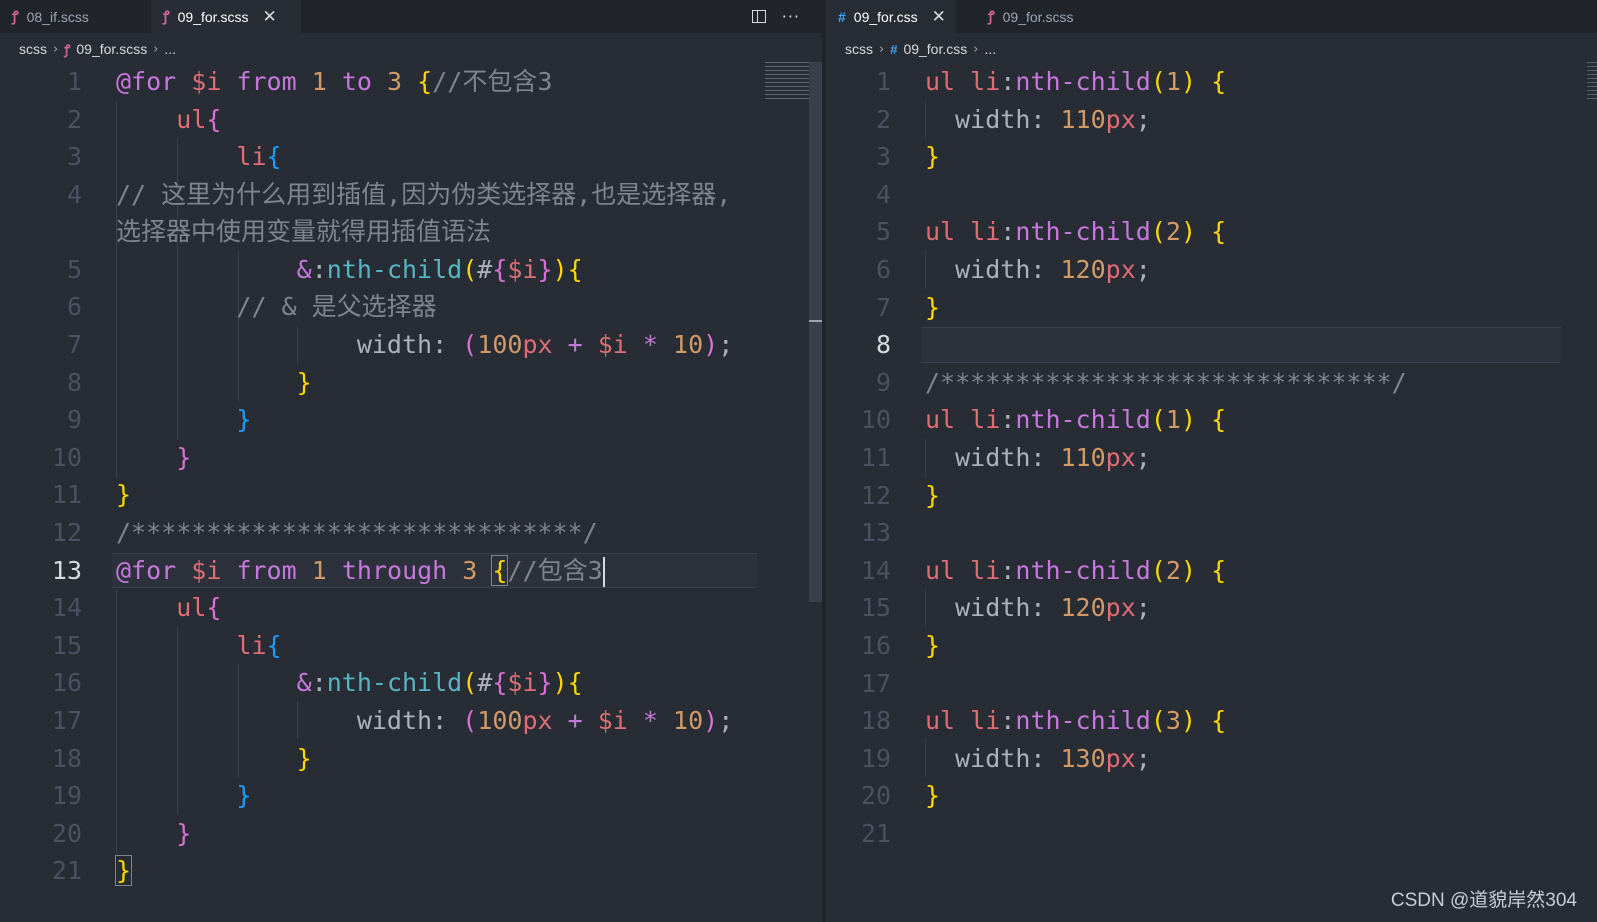  I want to click on code-line: 11 width: 110px;, so click(1005, 457).